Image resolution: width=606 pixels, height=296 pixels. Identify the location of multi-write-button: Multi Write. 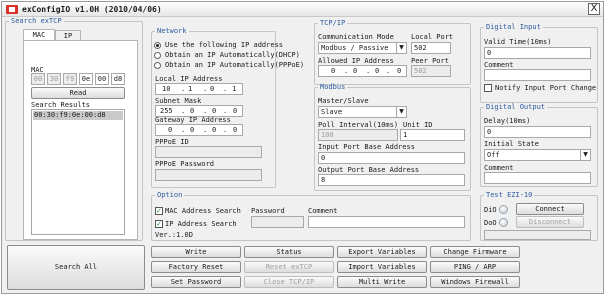
(382, 282).